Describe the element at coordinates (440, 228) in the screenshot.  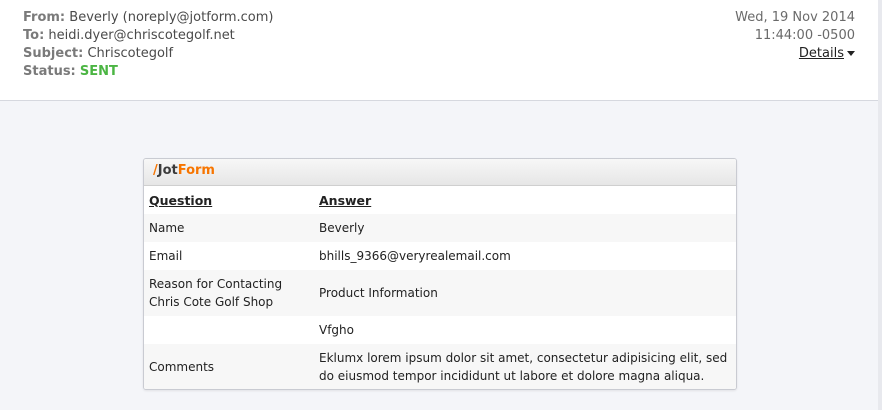
I see `table-row: Name Beverly` at that location.